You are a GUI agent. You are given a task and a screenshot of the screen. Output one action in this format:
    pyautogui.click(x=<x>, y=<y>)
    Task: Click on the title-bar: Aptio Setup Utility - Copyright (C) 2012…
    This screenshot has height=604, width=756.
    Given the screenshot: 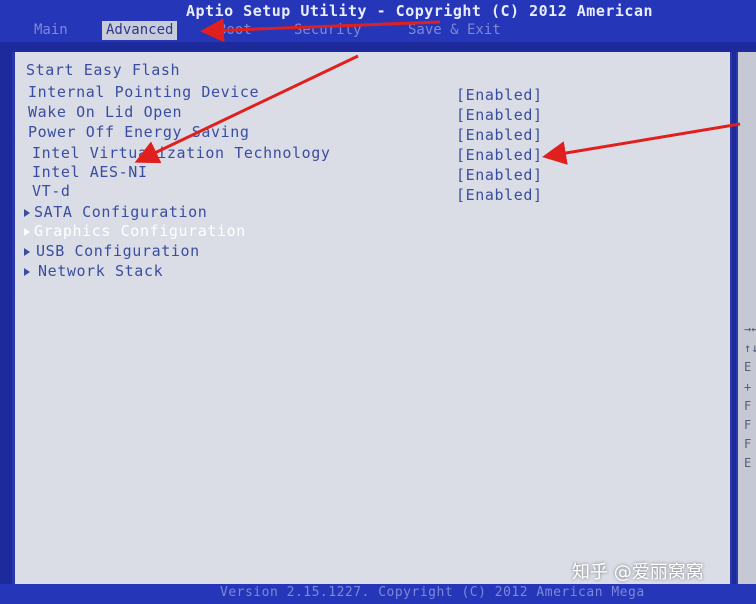 What is the action you would take?
    pyautogui.click(x=378, y=11)
    